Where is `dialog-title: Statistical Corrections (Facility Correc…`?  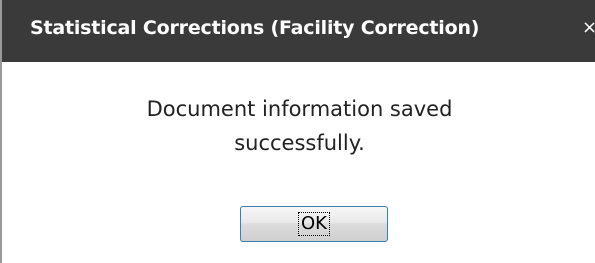 dialog-title: Statistical Corrections (Facility Correc… is located at coordinates (255, 28).